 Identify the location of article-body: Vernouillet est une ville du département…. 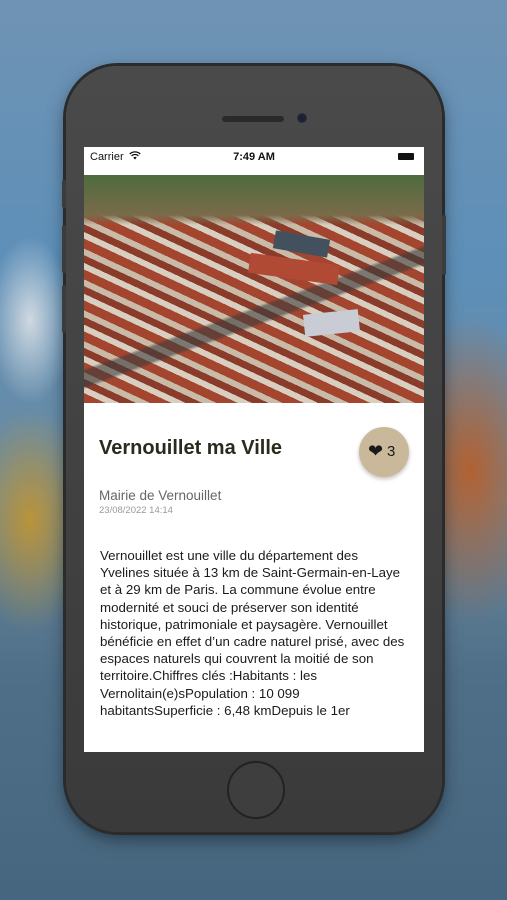
(252, 633).